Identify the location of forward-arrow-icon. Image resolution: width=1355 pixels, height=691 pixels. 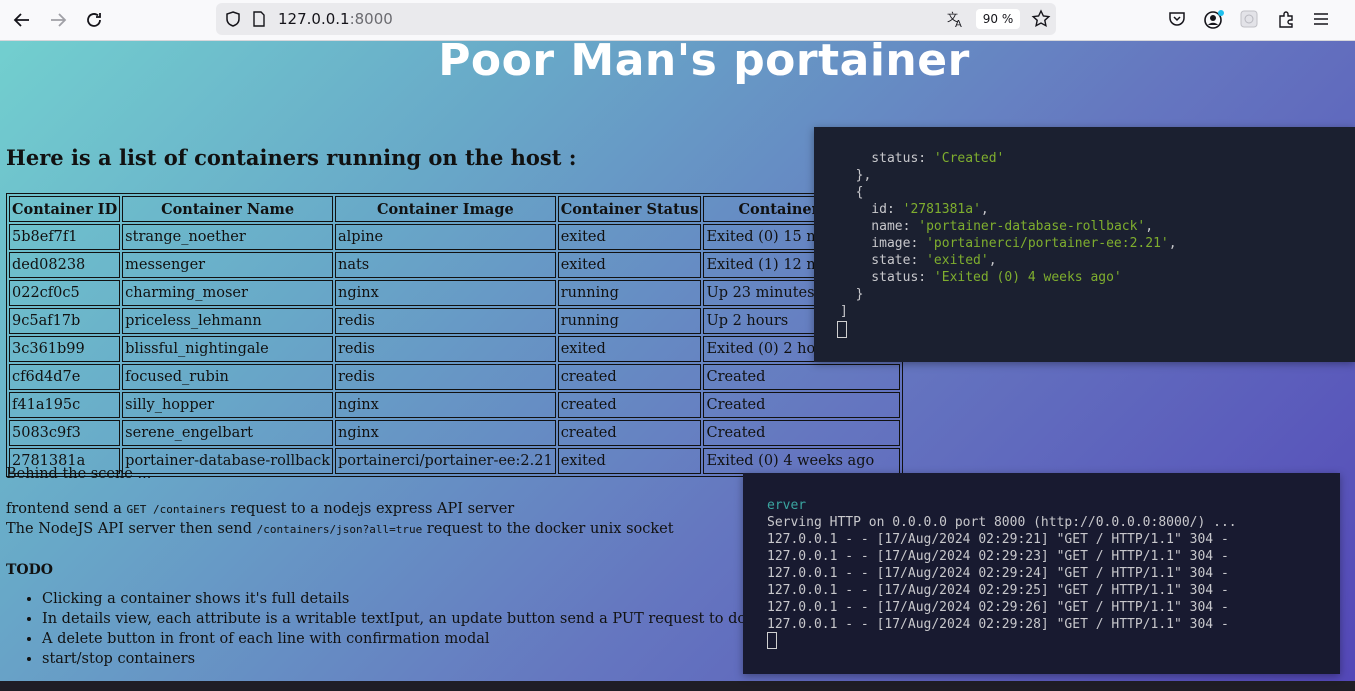
(58, 20).